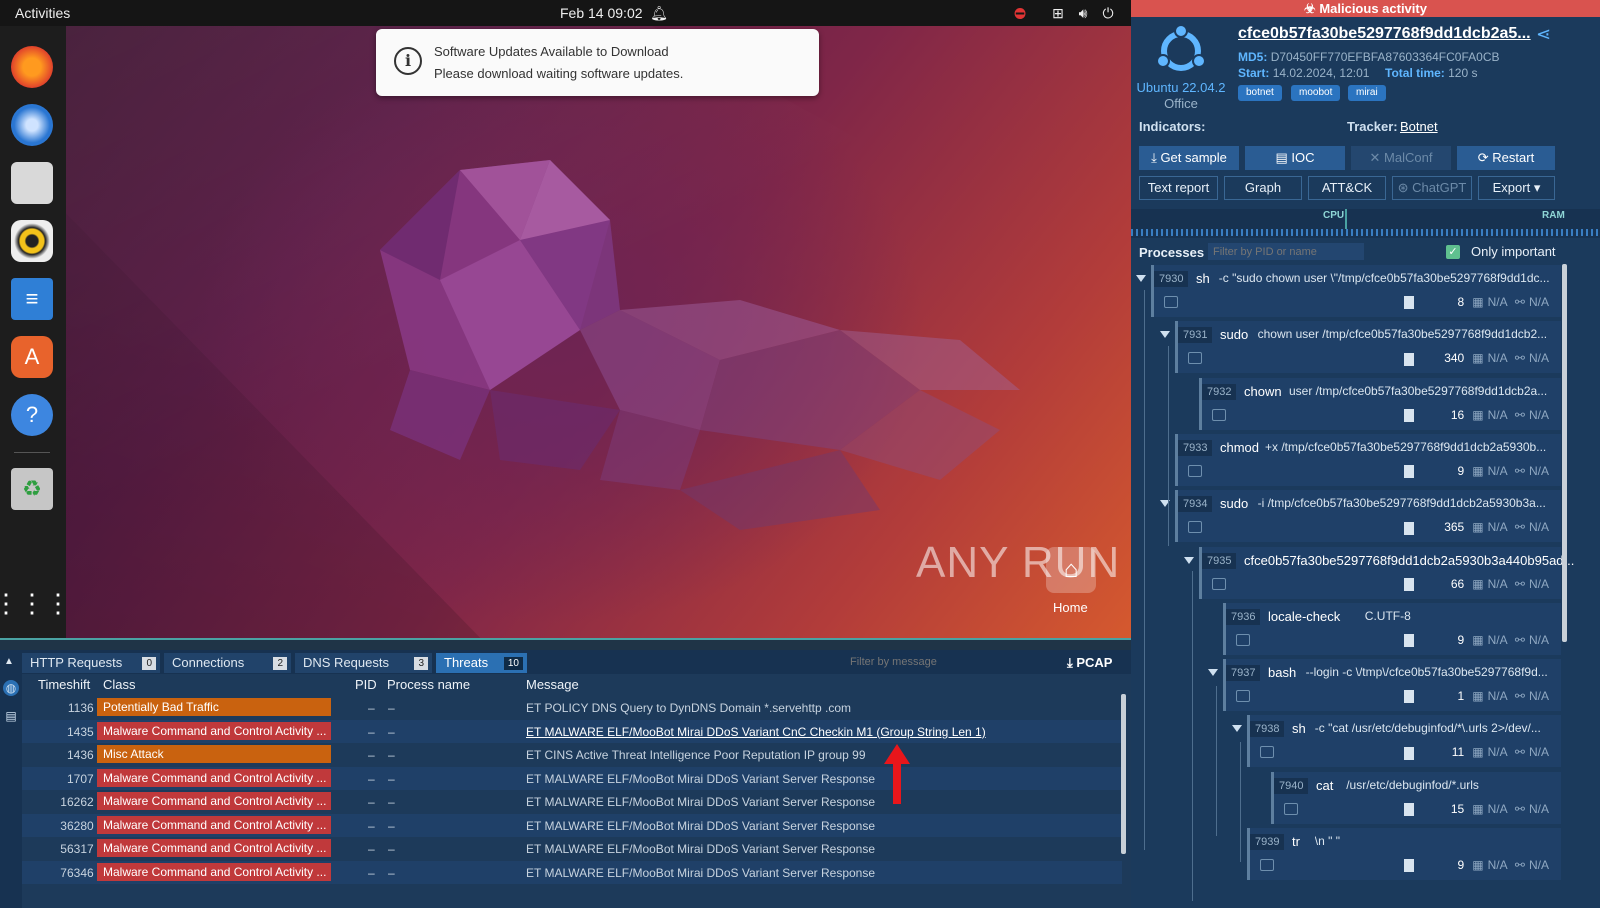 This screenshot has height=908, width=1600. Describe the element at coordinates (1401, 158) in the screenshot. I see `malconf-button: ✕ MalConf` at that location.